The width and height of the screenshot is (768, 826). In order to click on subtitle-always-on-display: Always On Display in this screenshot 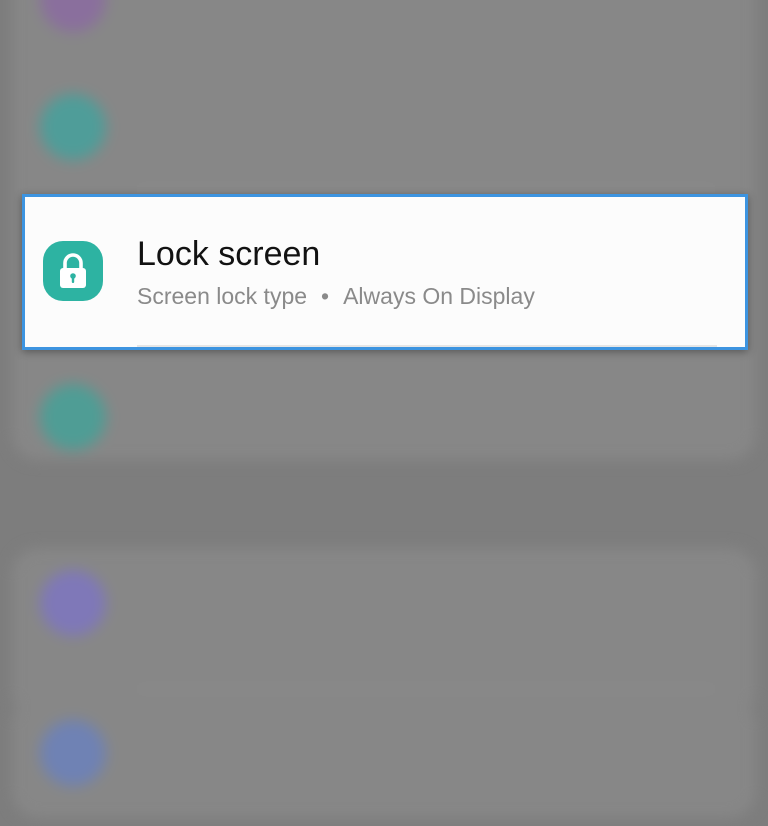, I will do `click(439, 296)`.